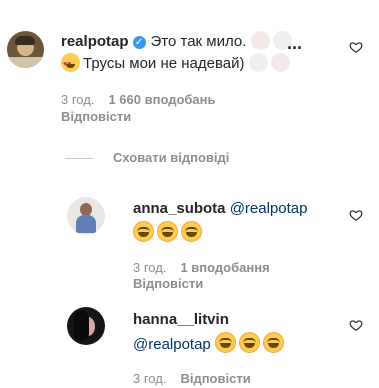 The image size is (379, 388). Describe the element at coordinates (77, 99) in the screenshot. I see `comment-time: 3 год.` at that location.